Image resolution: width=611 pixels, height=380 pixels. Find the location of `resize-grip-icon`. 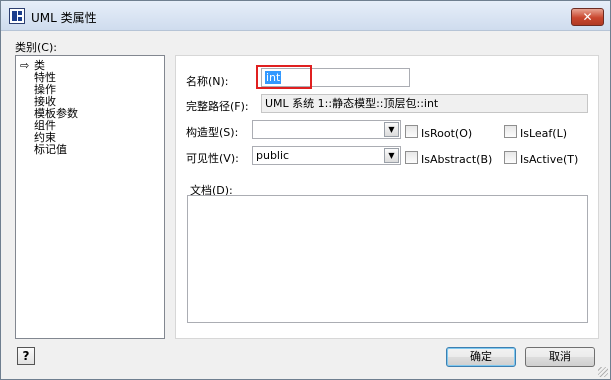

resize-grip-icon is located at coordinates (603, 372).